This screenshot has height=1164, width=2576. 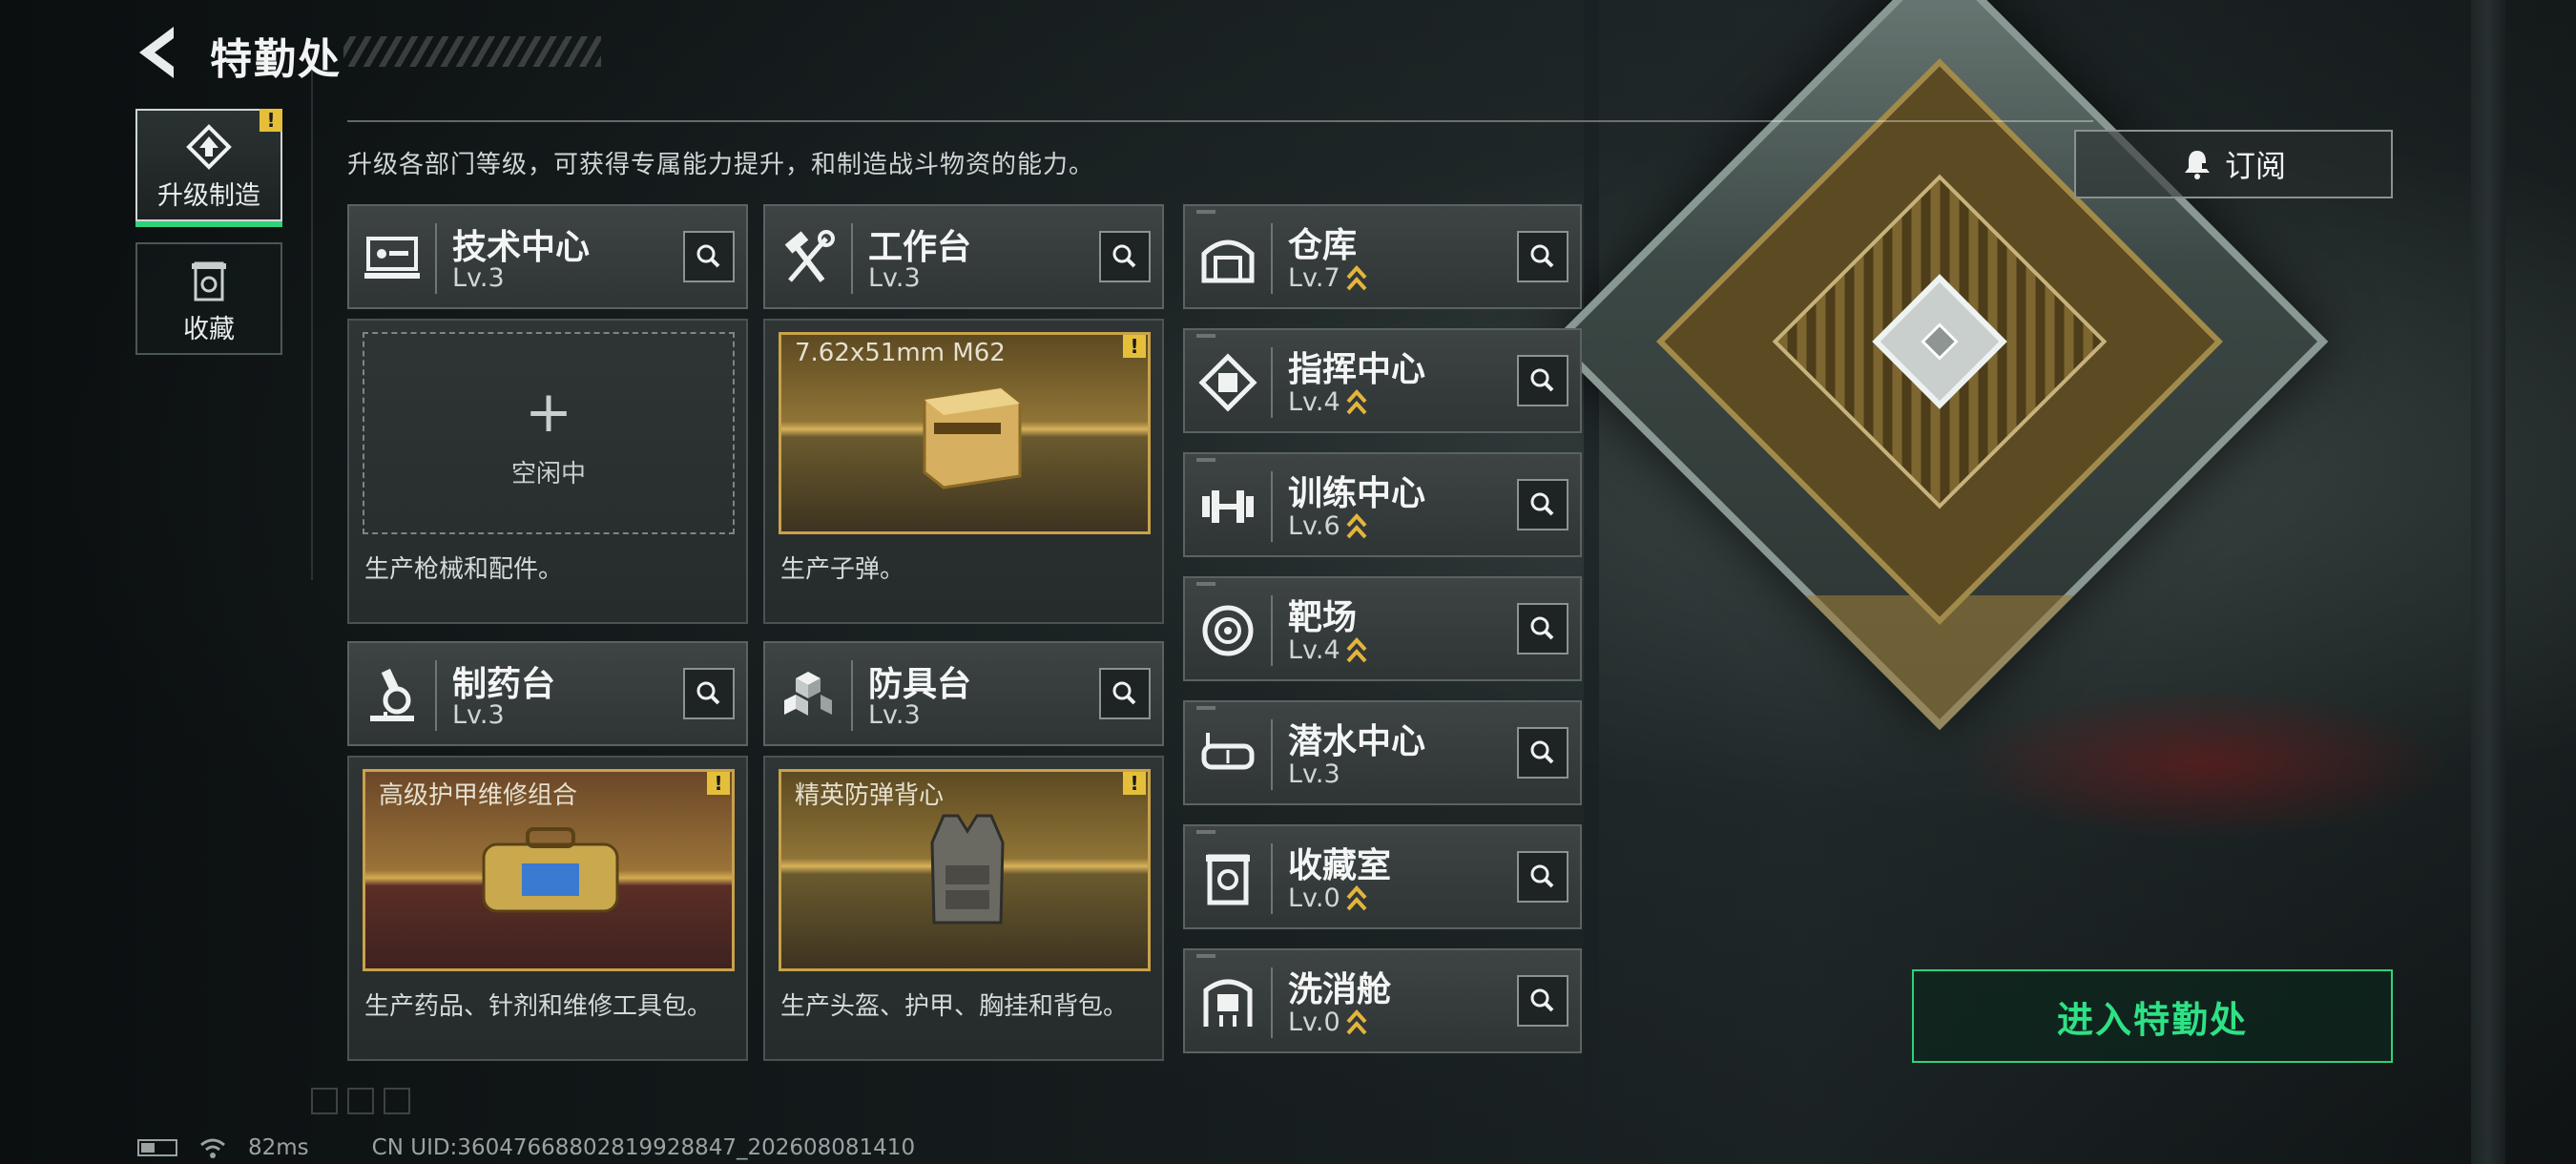 I want to click on station-body-pharmacy: 高级护甲维修组合 ! 生产药品、针剂和维修工具包。, so click(x=547, y=909).